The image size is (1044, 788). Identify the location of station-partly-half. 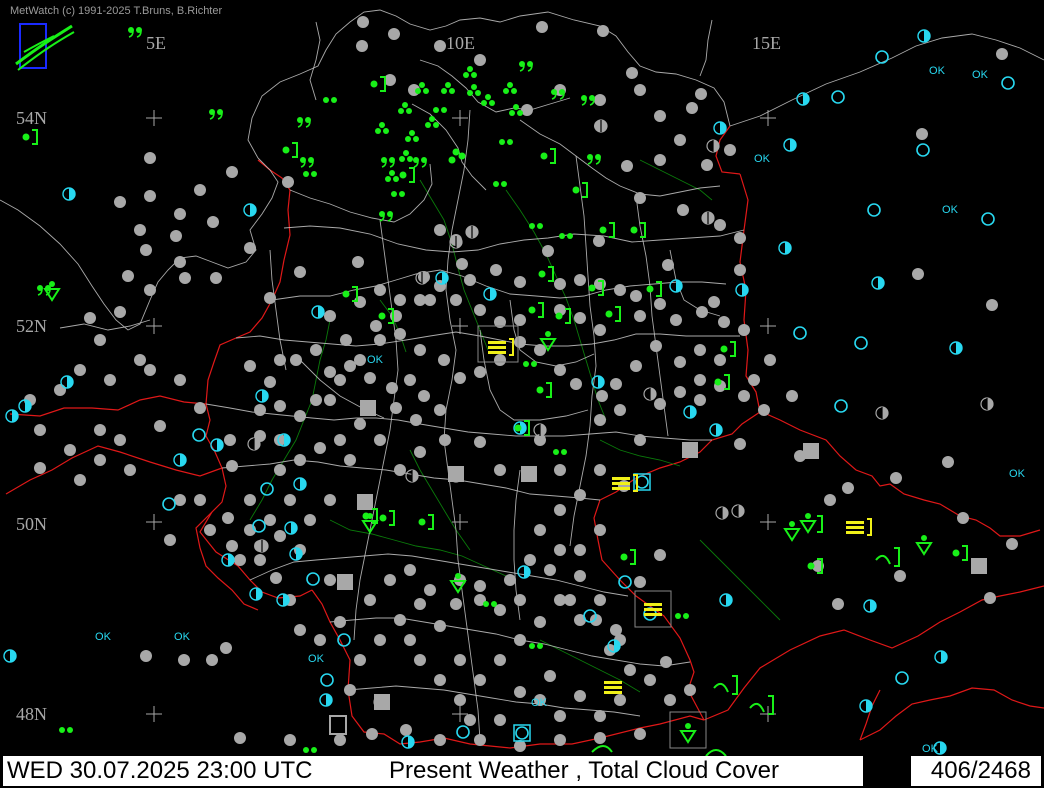
(604, 126).